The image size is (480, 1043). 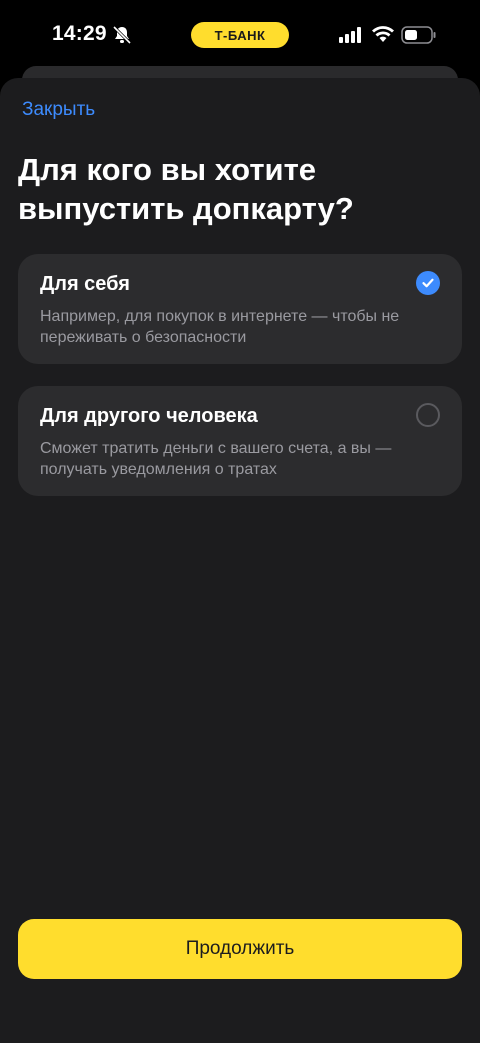 What do you see at coordinates (149, 416) in the screenshot?
I see `option-title: Для другого человека` at bounding box center [149, 416].